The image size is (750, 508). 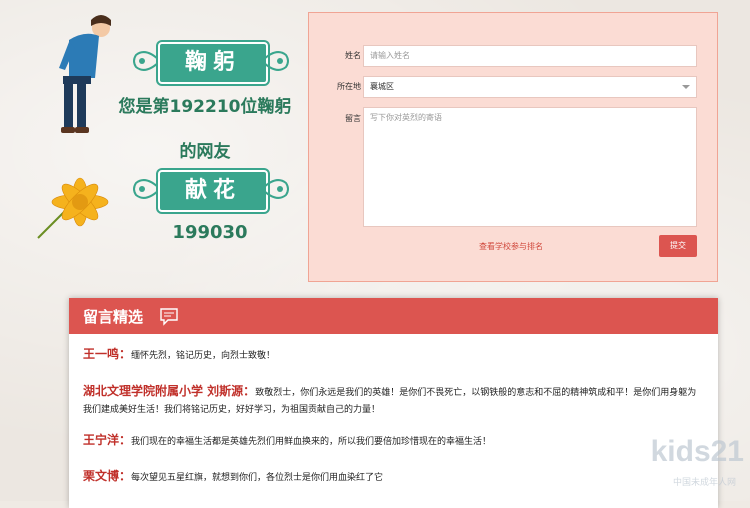 What do you see at coordinates (353, 118) in the screenshot?
I see `message-label: 留言` at bounding box center [353, 118].